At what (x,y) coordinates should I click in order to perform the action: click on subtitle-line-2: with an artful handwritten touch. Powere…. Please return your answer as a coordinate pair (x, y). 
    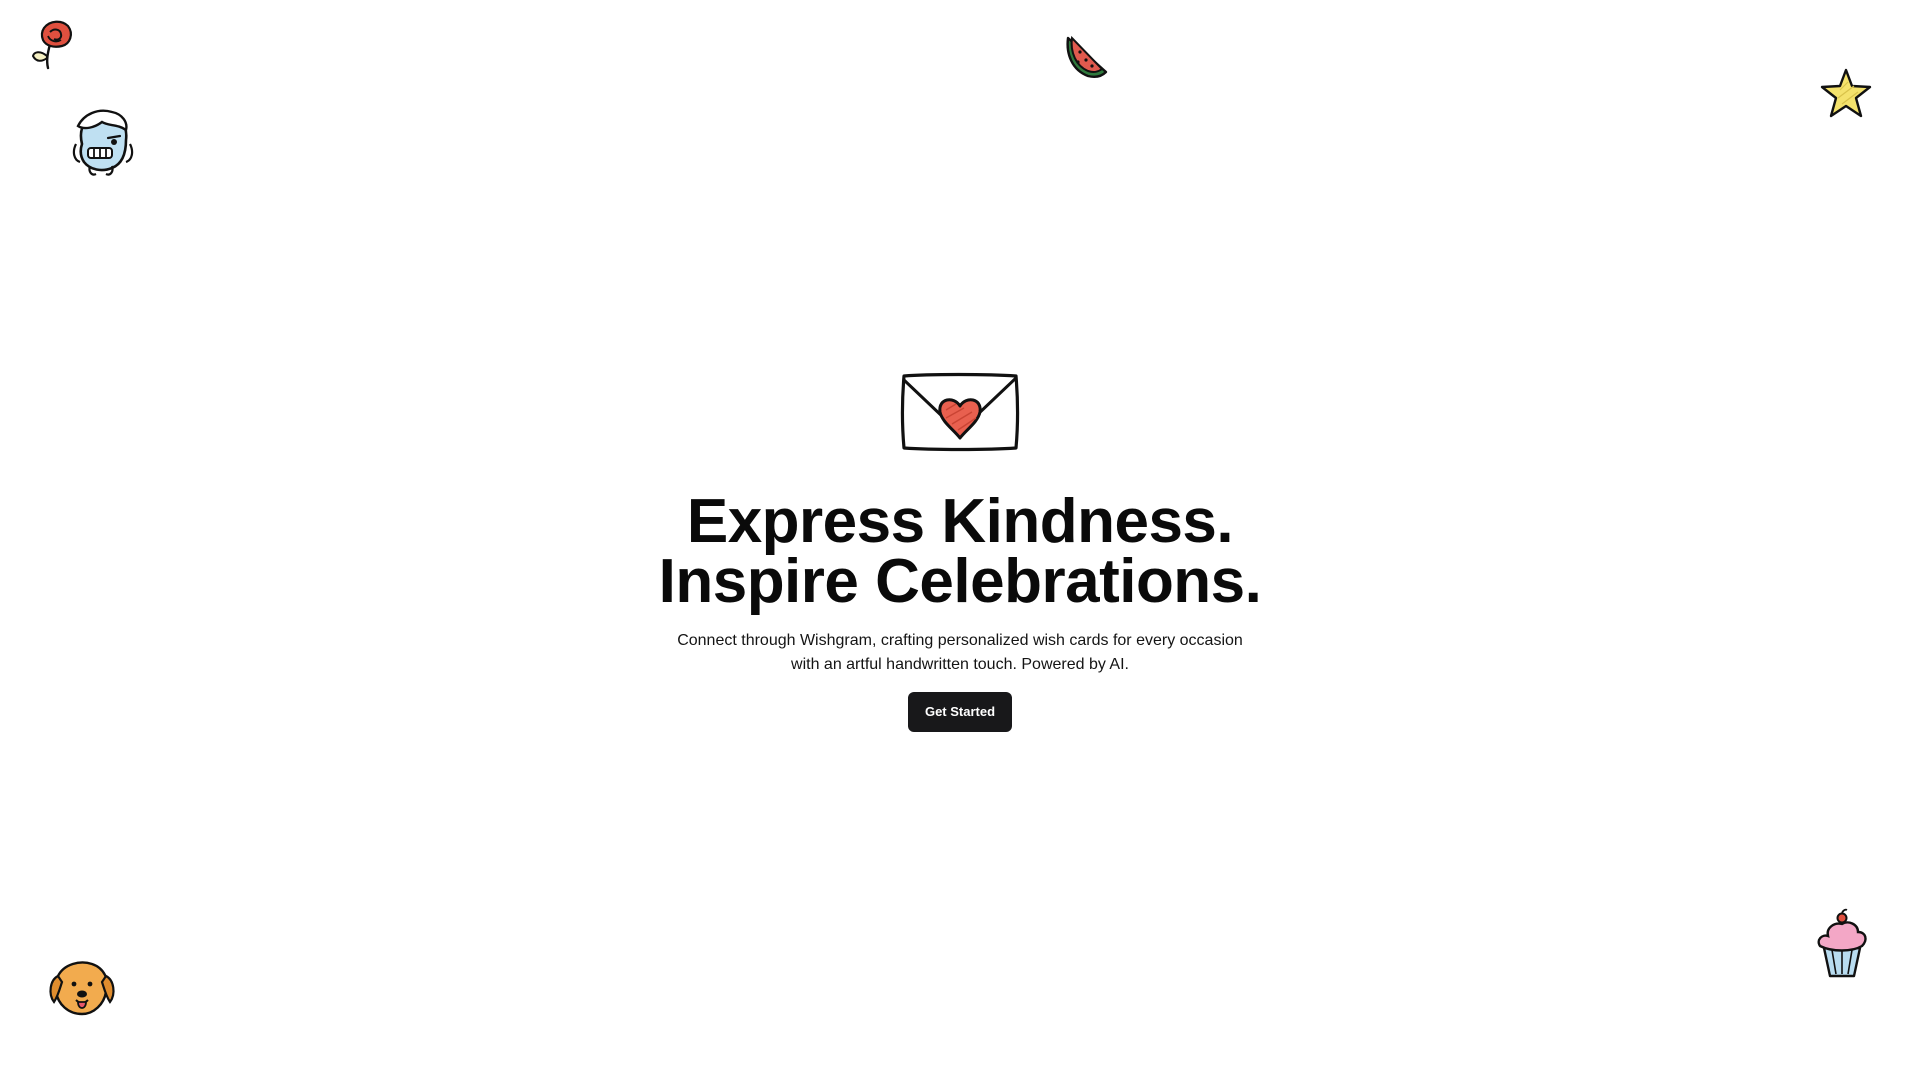
    Looking at the image, I should click on (960, 664).